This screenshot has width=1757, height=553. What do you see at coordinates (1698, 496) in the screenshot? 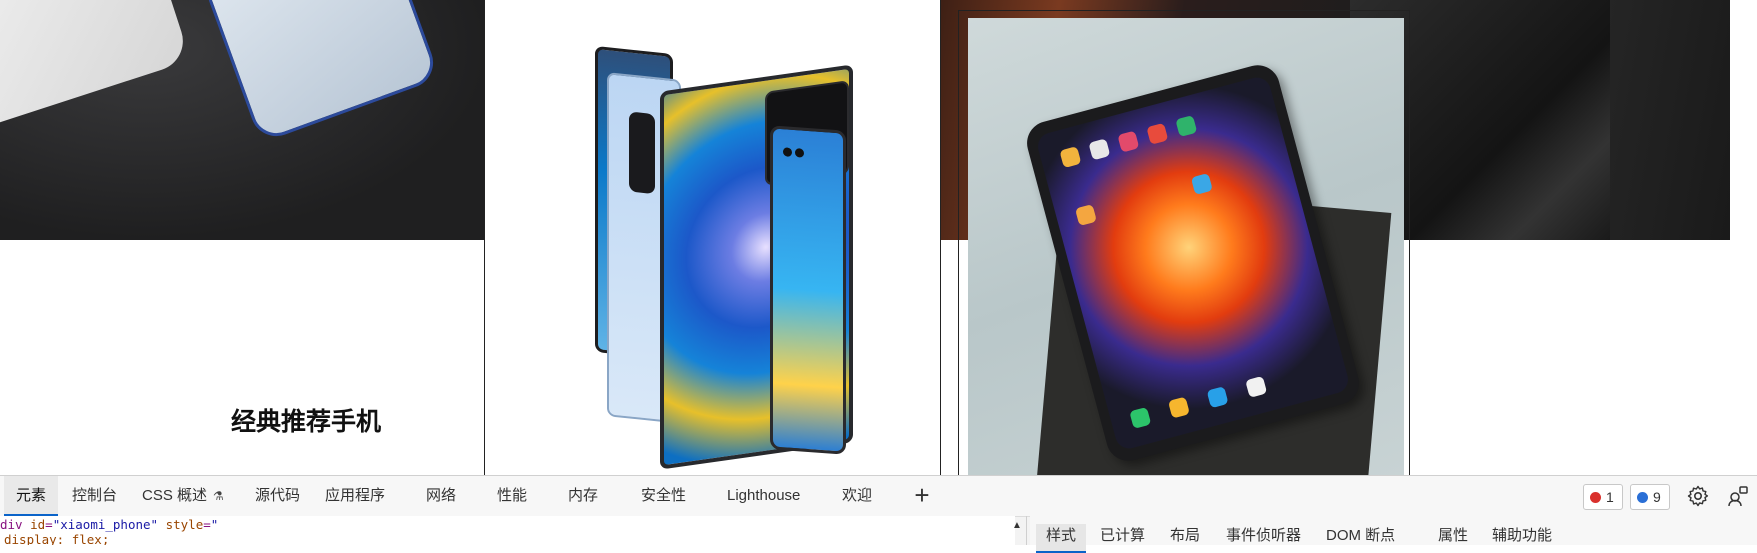
I see `gear-icon` at bounding box center [1698, 496].